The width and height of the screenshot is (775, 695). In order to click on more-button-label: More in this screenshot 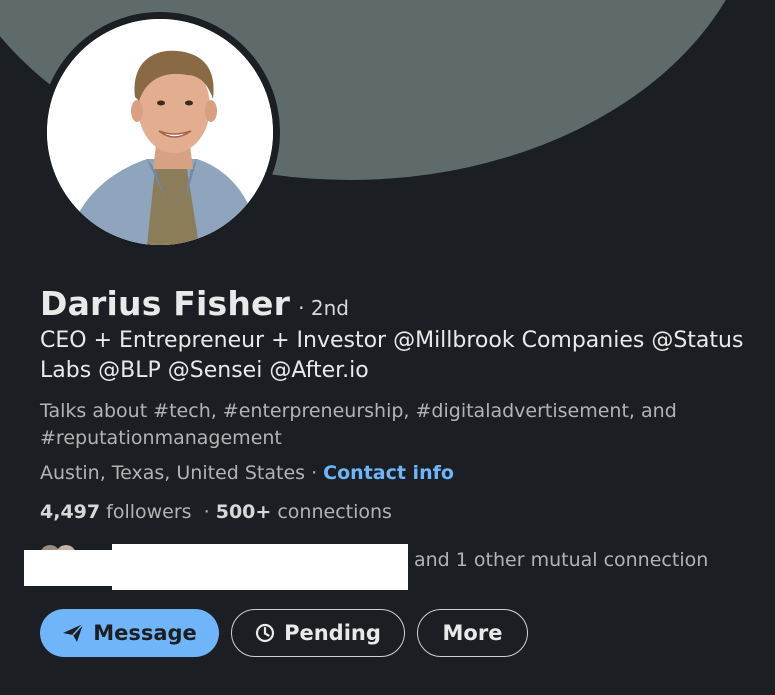, I will do `click(472, 633)`.